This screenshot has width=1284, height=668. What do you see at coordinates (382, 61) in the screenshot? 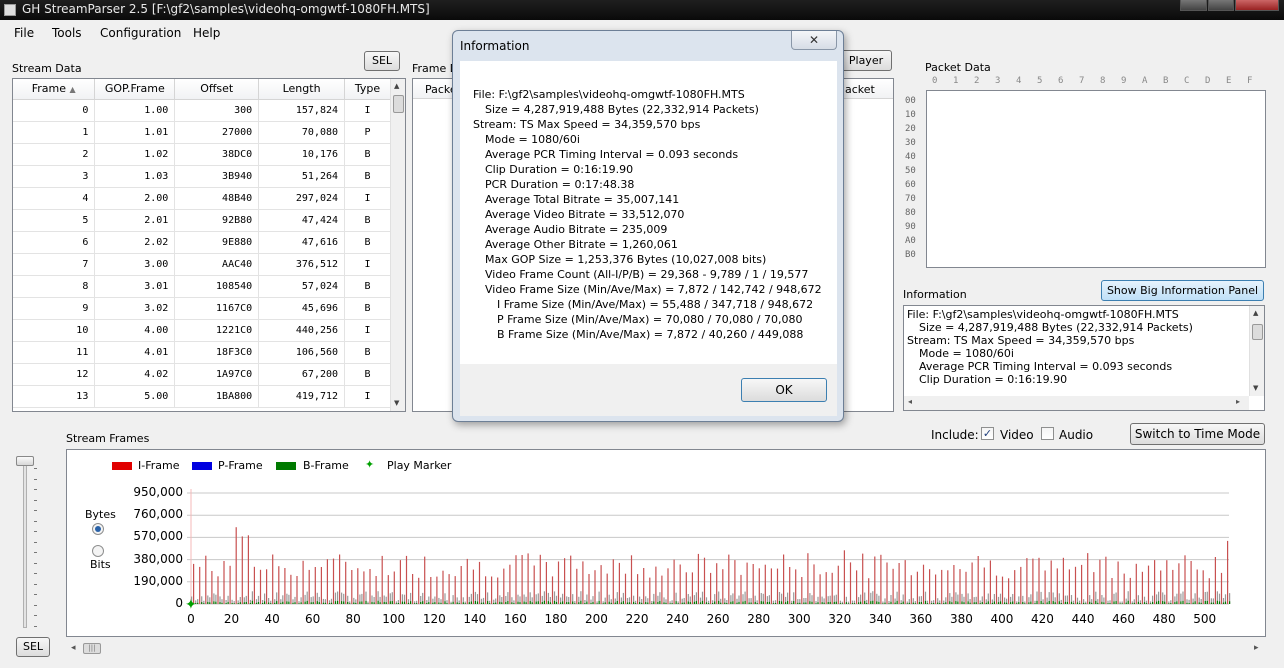
I see `stream-data-sel-button: SEL` at bounding box center [382, 61].